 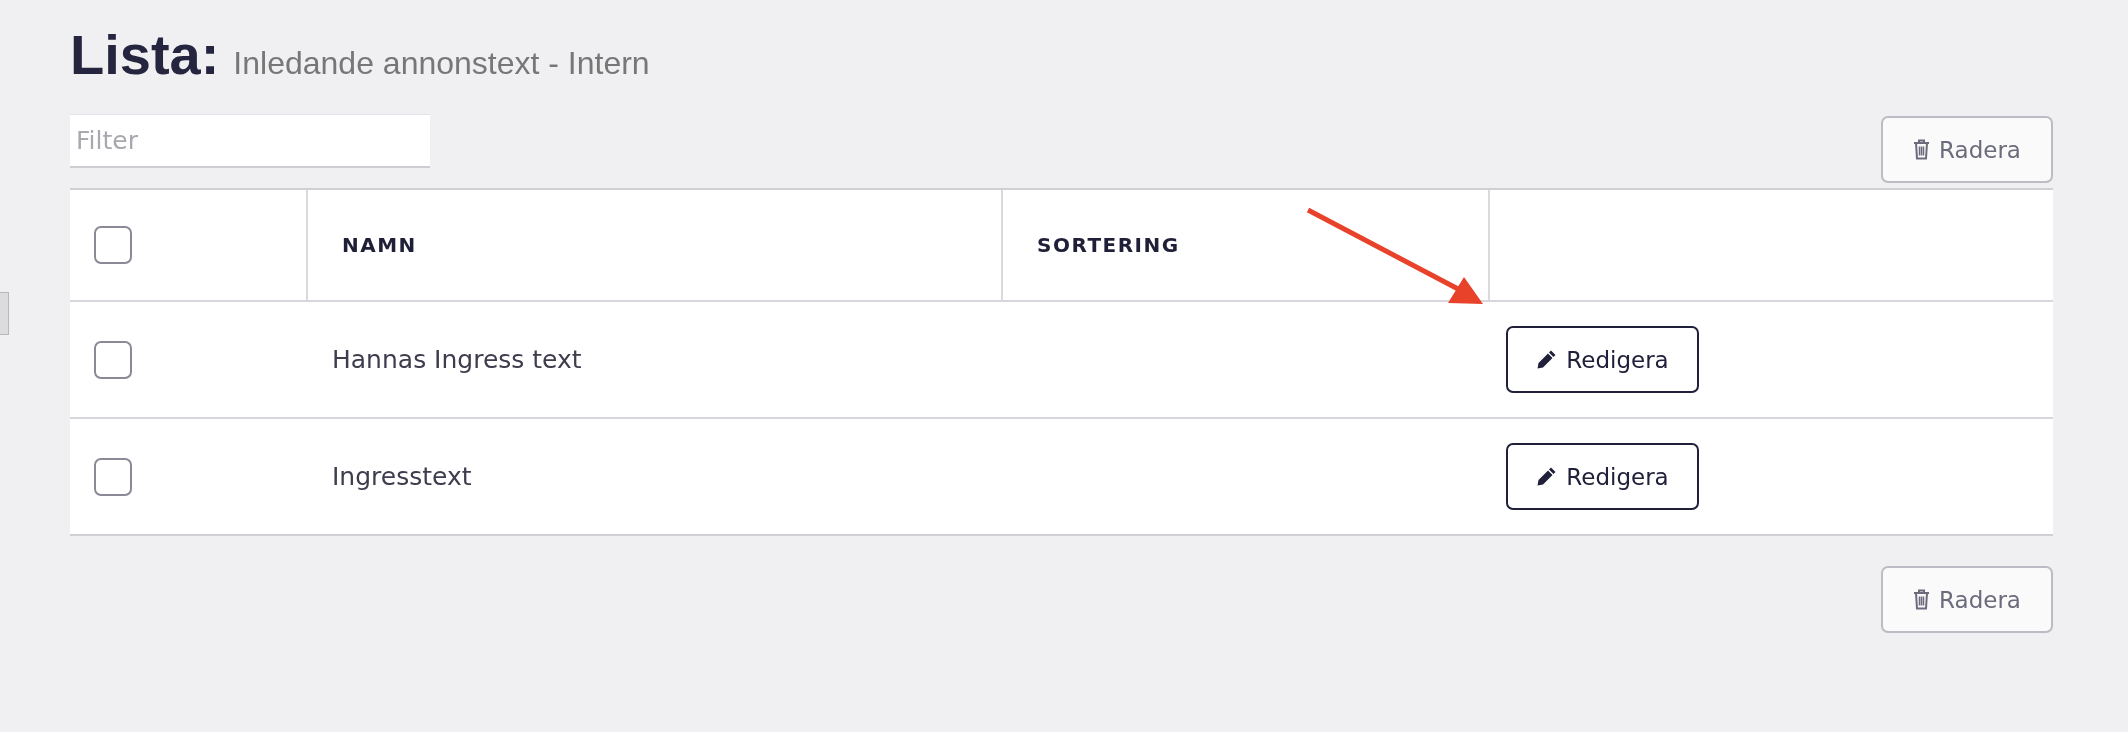 I want to click on name-cell-text: Ingresstext, so click(x=401, y=476).